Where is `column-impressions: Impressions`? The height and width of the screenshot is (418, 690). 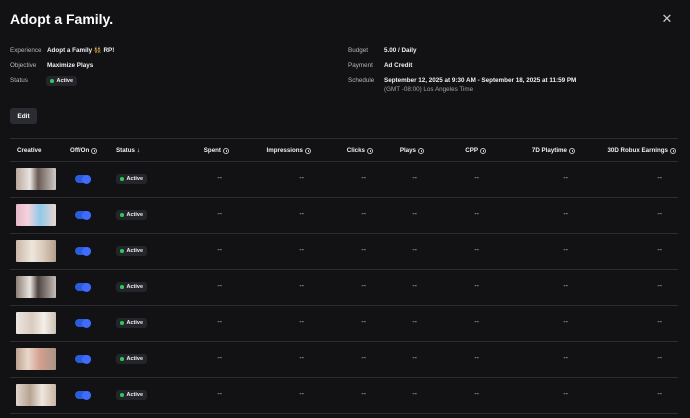
column-impressions: Impressions is located at coordinates (289, 150).